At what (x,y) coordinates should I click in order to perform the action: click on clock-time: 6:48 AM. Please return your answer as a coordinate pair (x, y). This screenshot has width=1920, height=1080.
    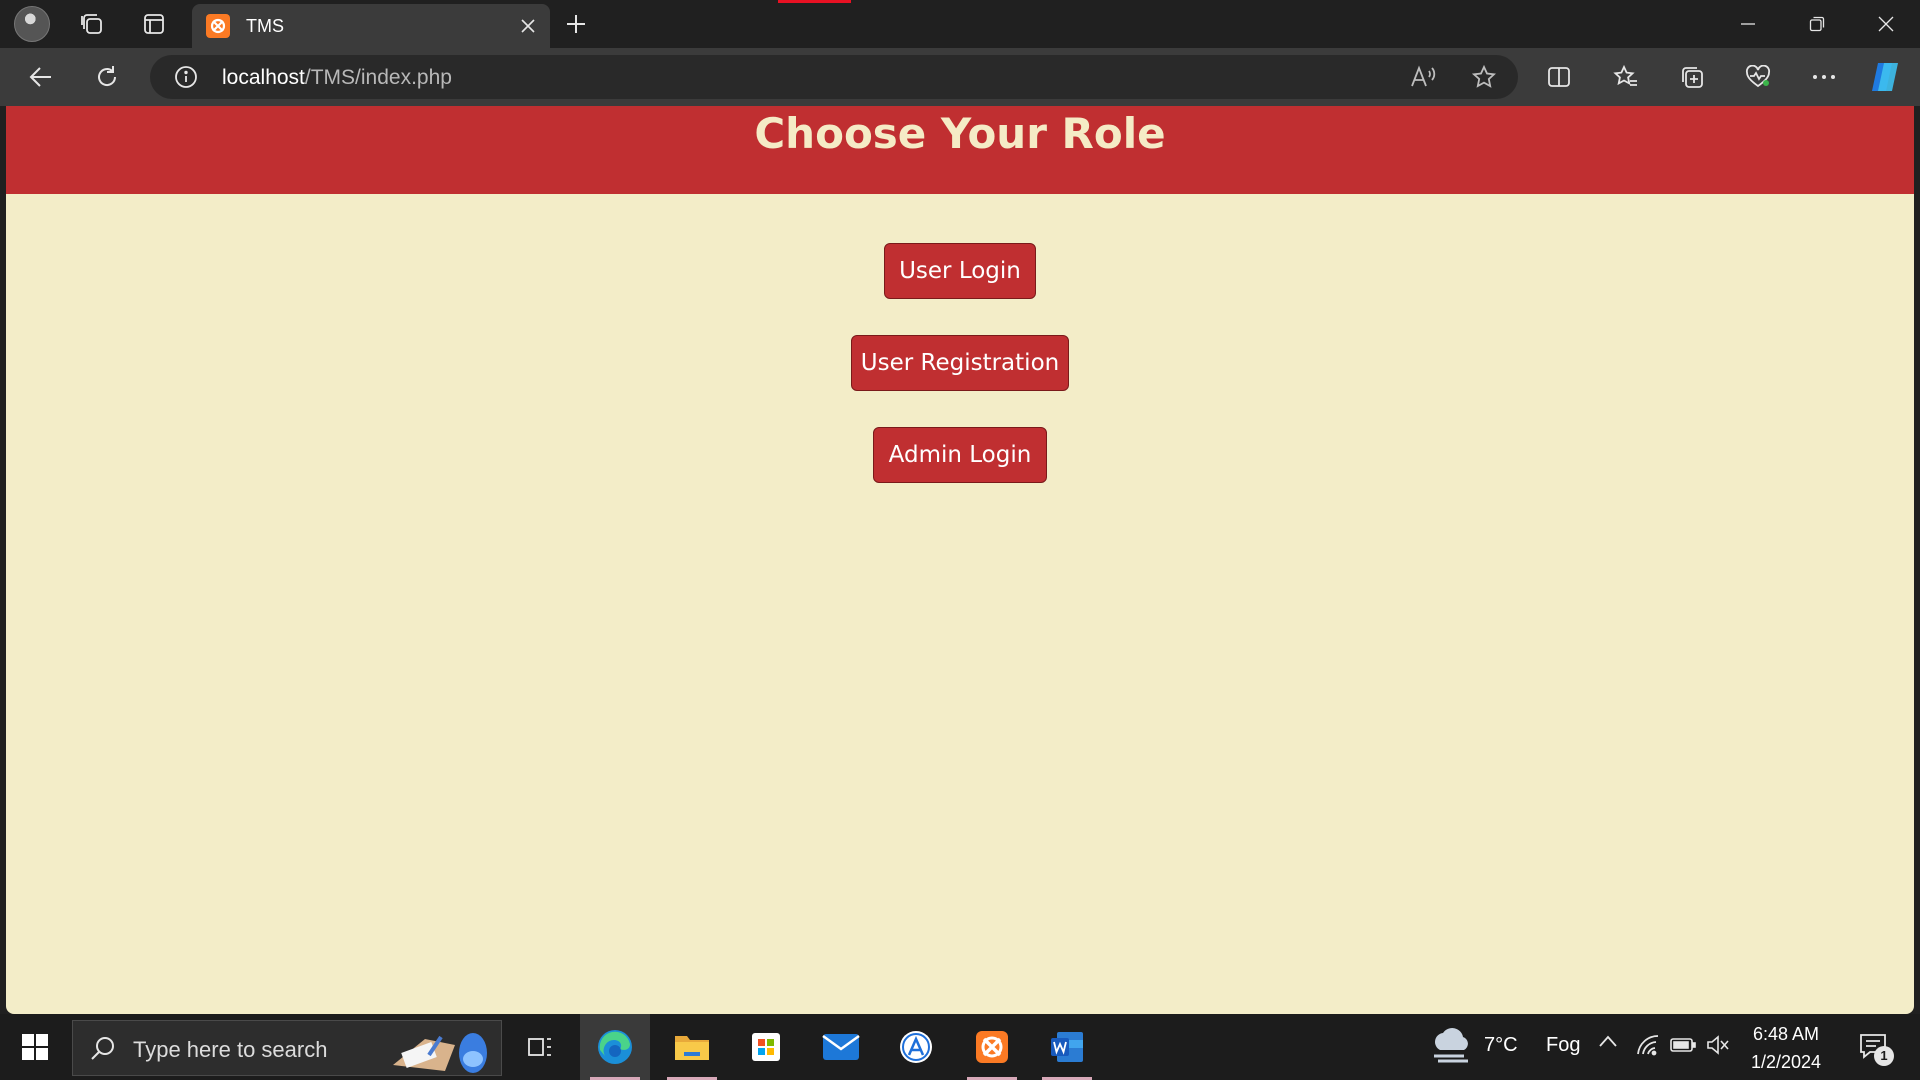
    Looking at the image, I should click on (1786, 1034).